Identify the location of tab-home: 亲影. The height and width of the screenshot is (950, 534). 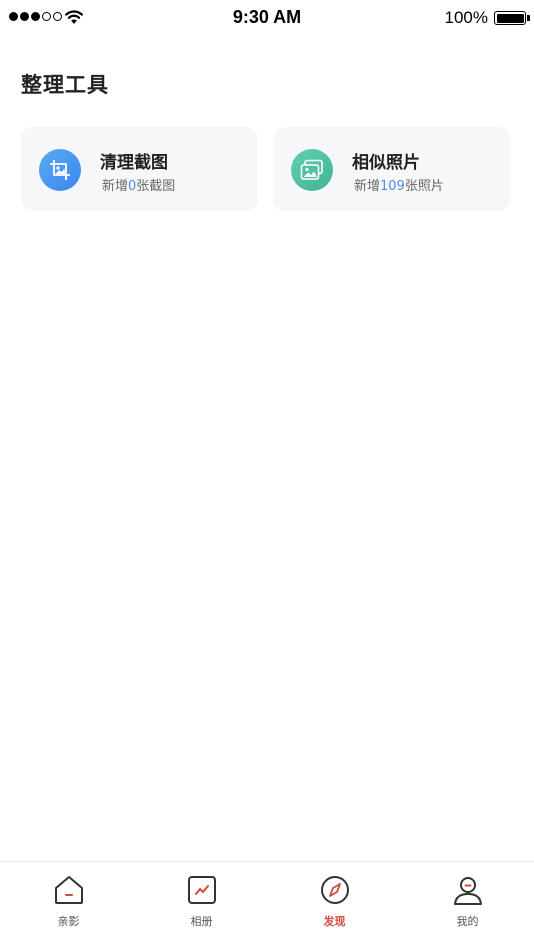
(68, 902).